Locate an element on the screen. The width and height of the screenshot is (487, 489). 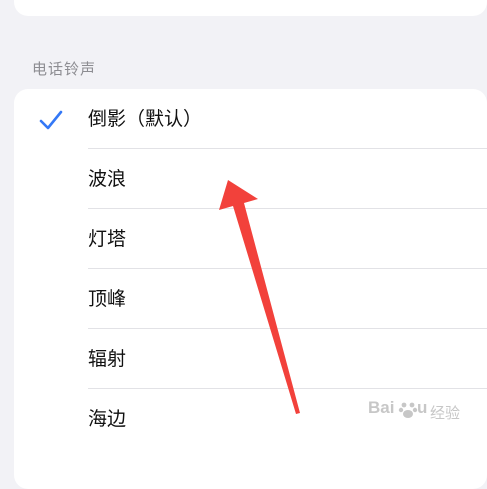
watermark-brand-b: u is located at coordinates (422, 407).